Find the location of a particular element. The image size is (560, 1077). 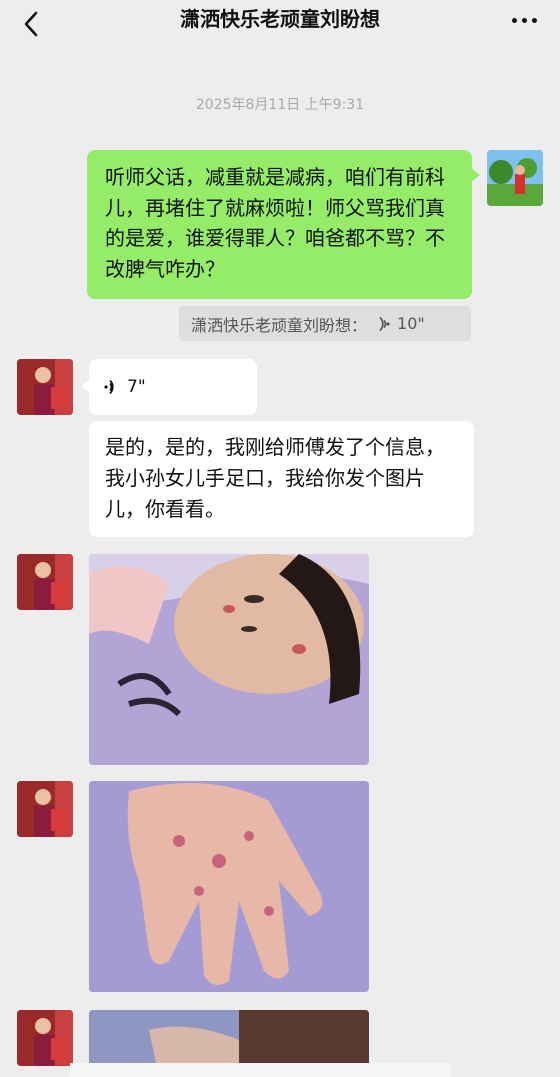

chat-title: 潇洒快乐老顽童刘盼想 is located at coordinates (280, 19).